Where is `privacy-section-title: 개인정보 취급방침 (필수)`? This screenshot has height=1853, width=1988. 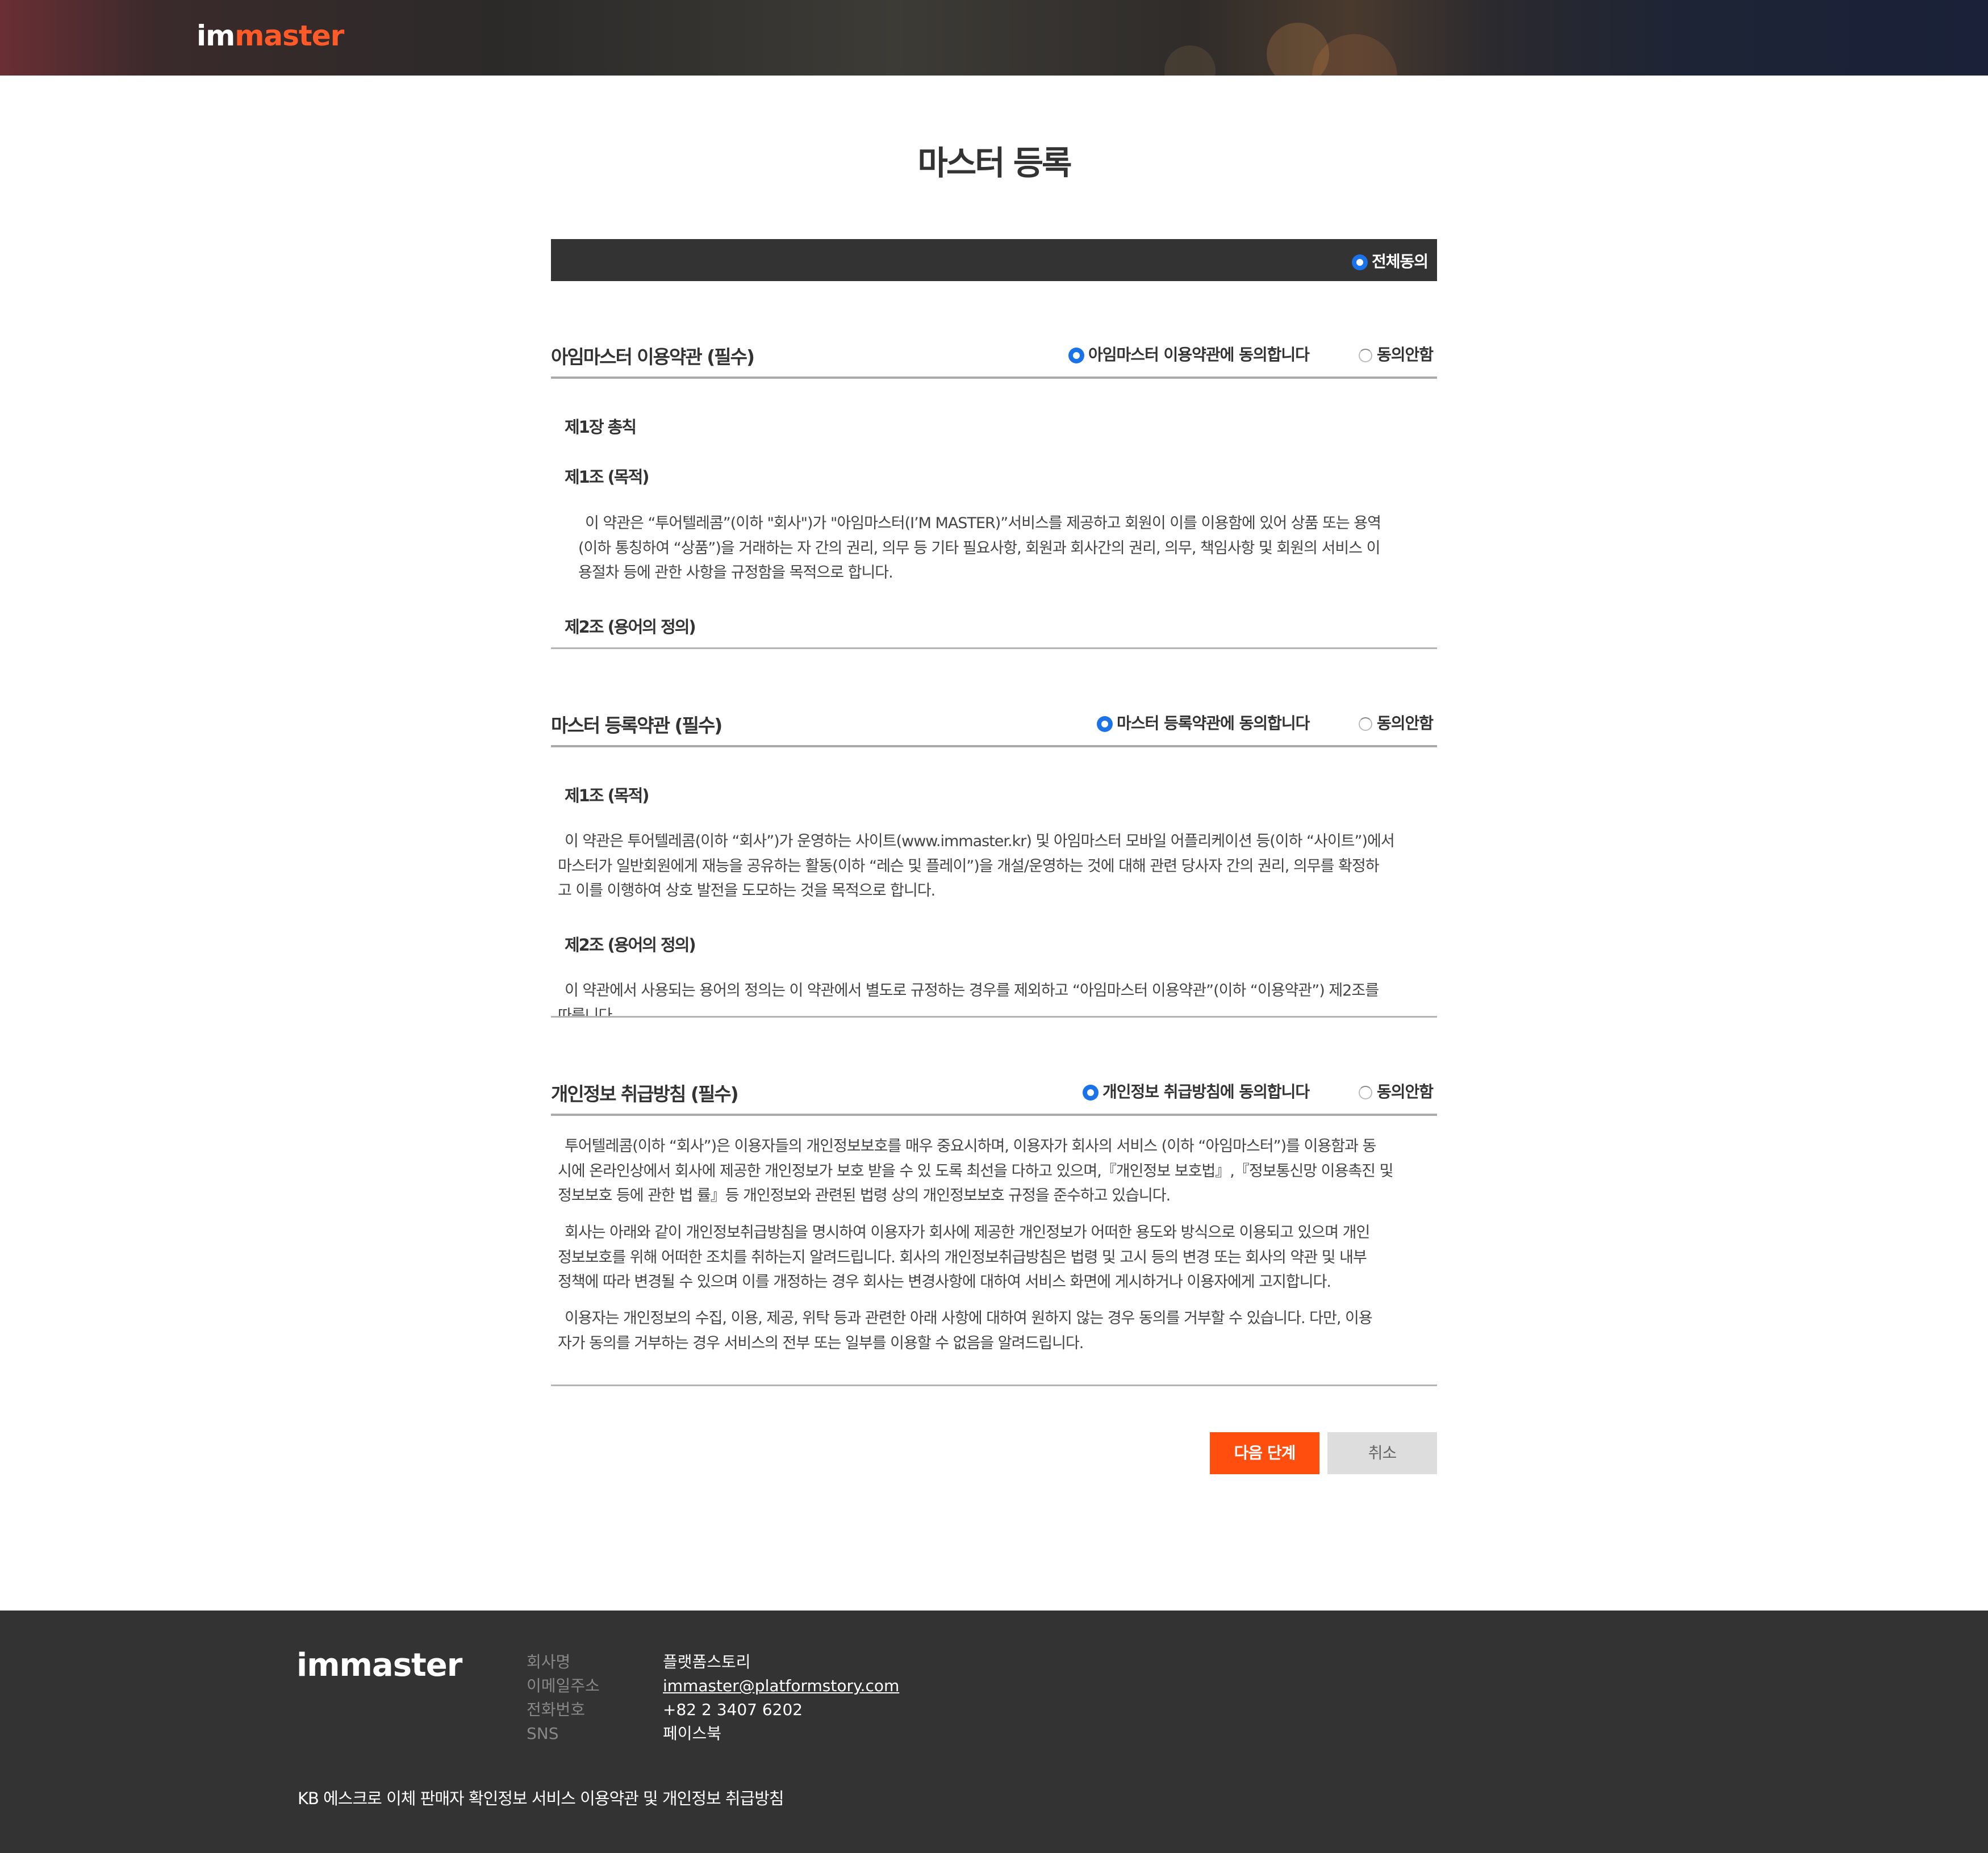 privacy-section-title: 개인정보 취급방침 (필수) is located at coordinates (645, 1094).